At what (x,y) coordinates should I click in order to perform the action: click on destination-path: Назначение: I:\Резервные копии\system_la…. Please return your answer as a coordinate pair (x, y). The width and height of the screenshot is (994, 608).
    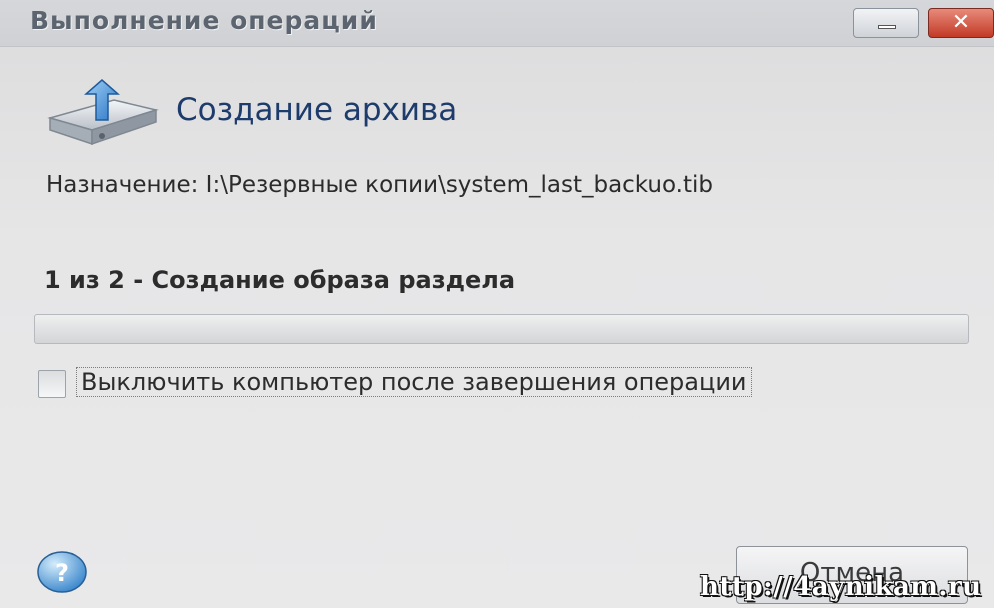
    Looking at the image, I should click on (379, 185).